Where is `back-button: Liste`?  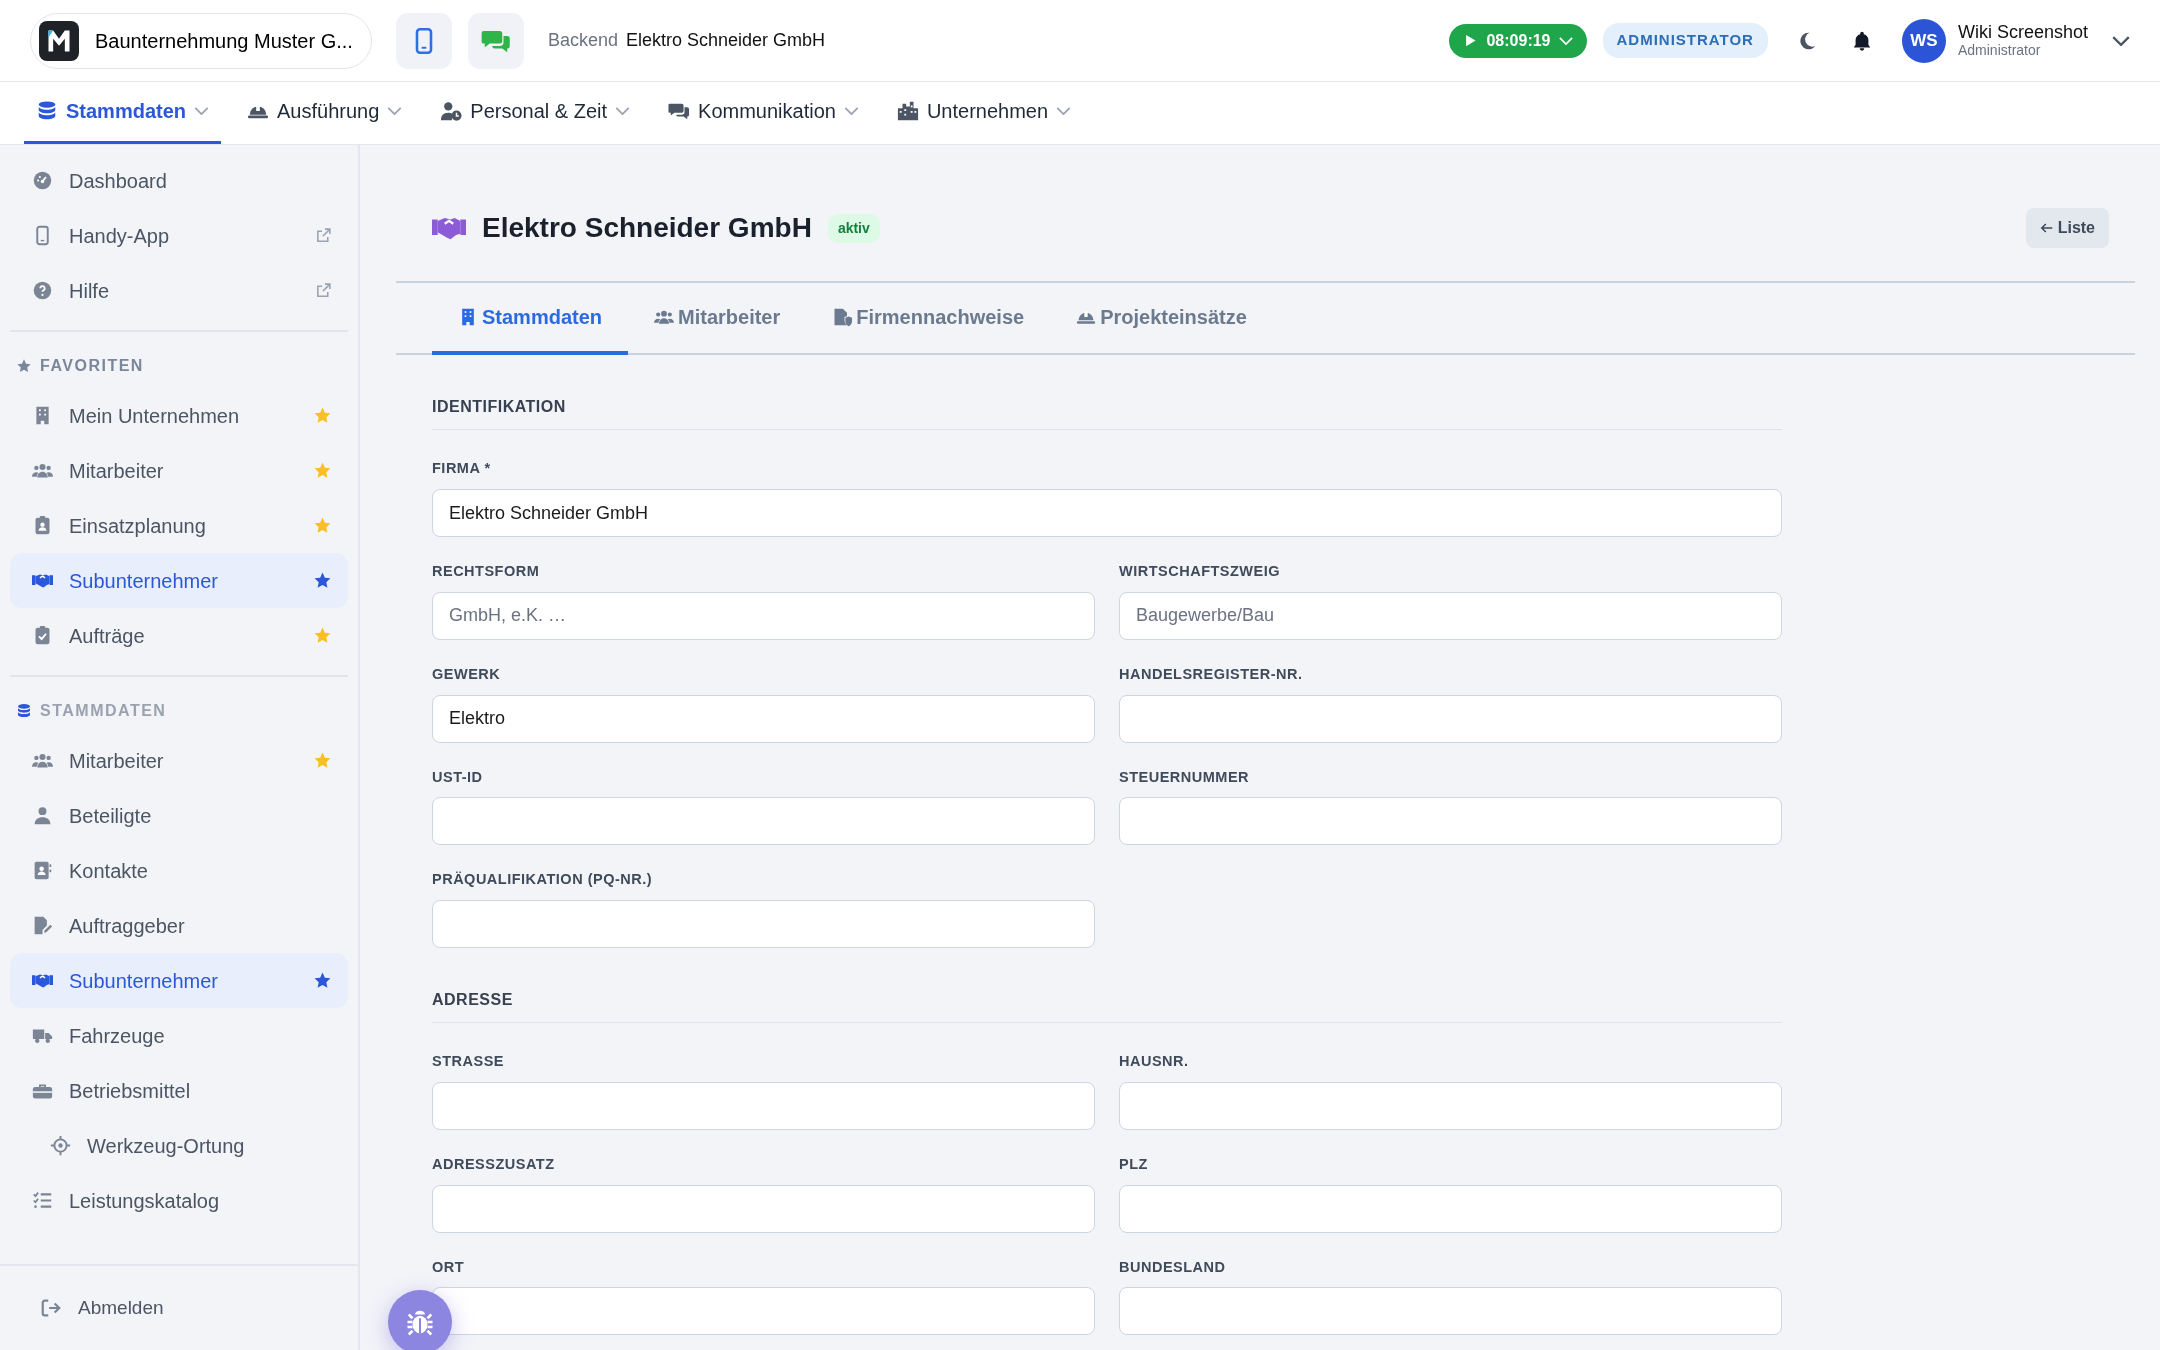
back-button: Liste is located at coordinates (2067, 228).